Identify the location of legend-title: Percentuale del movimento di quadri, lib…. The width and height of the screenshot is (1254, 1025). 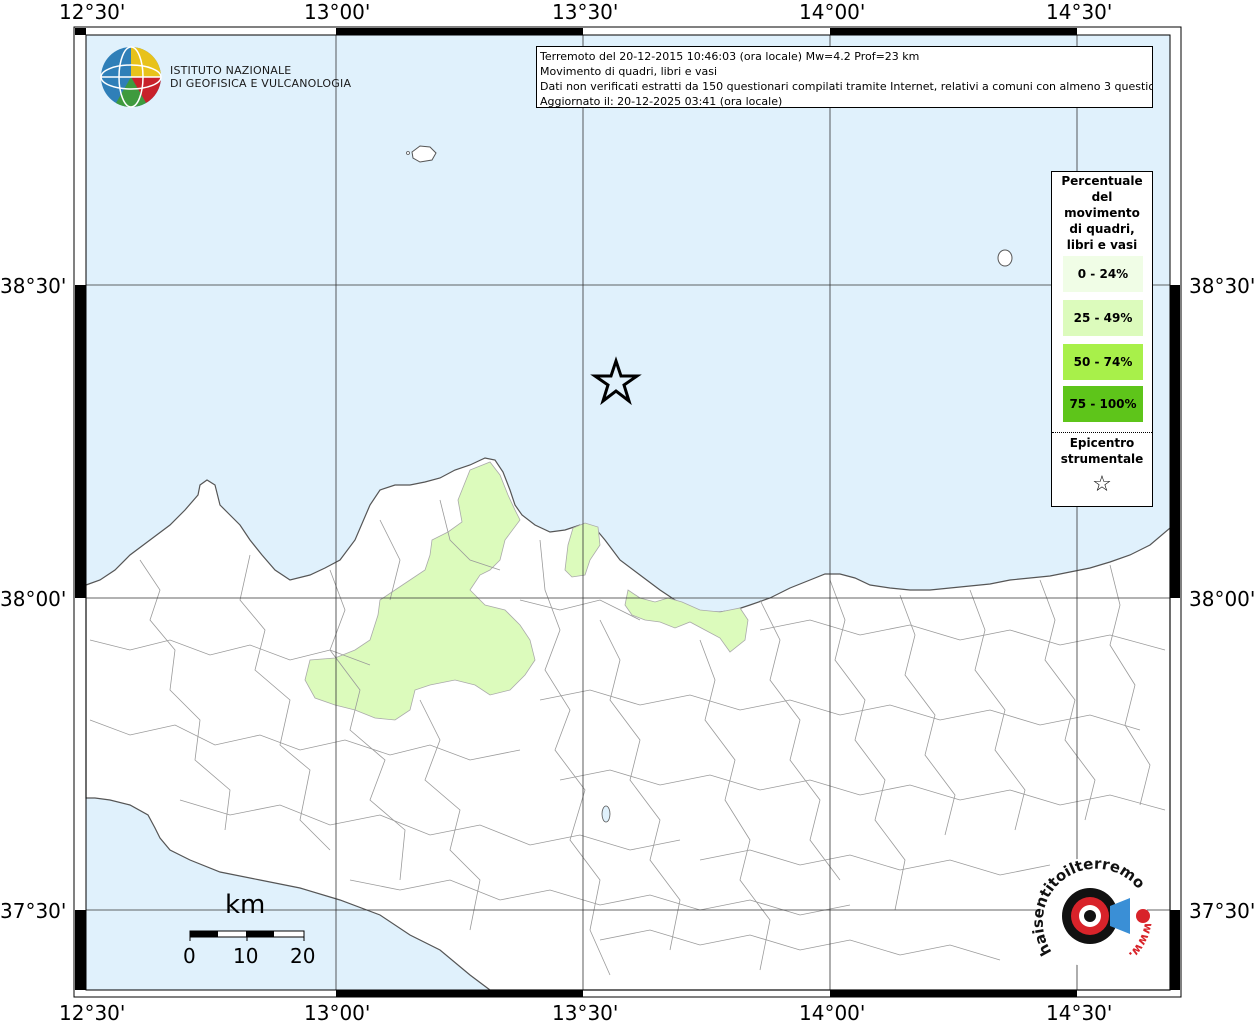
(1102, 212).